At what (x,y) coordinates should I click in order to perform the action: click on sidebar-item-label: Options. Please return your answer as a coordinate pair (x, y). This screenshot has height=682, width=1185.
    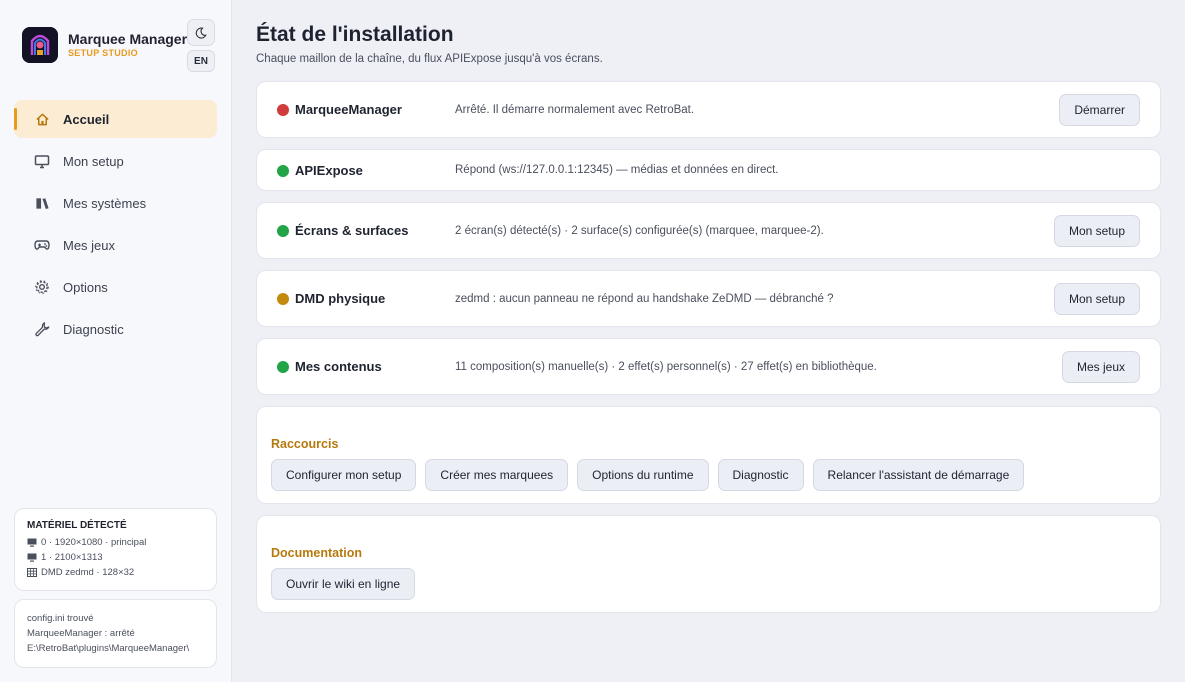
    Looking at the image, I should click on (85, 287).